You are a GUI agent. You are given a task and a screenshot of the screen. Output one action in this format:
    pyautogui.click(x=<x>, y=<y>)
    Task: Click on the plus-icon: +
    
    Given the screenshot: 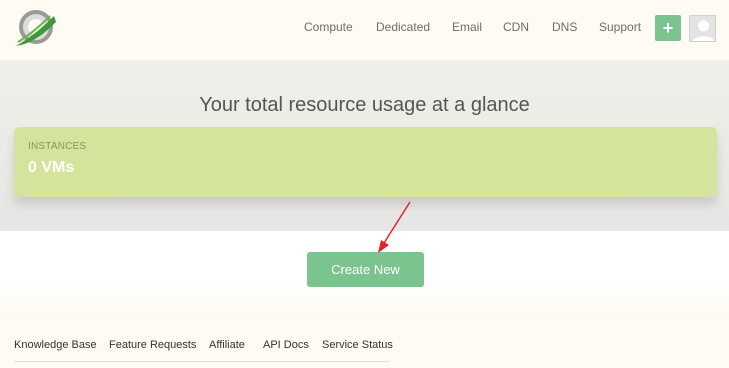 What is the action you would take?
    pyautogui.click(x=668, y=27)
    